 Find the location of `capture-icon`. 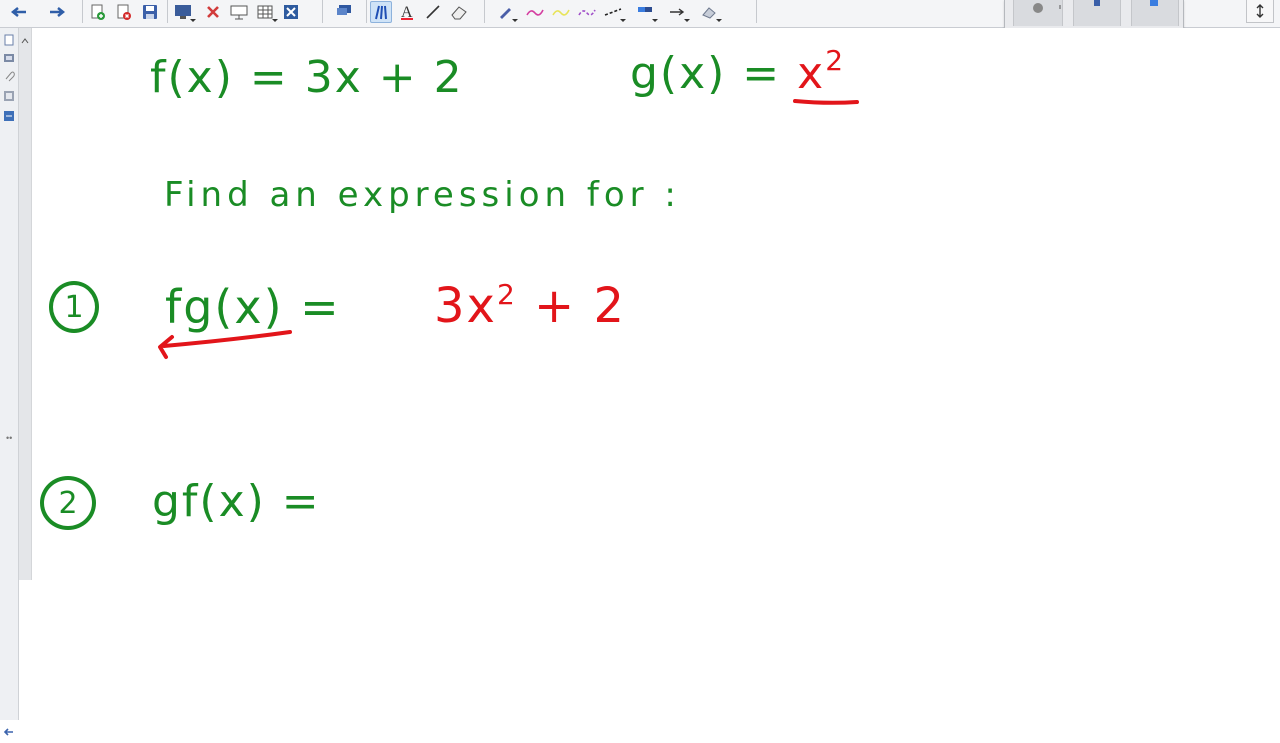

capture-icon is located at coordinates (345, 12).